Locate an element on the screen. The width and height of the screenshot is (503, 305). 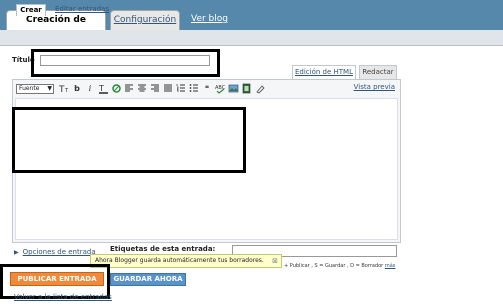
view-blog-link: Ver blog is located at coordinates (209, 19).